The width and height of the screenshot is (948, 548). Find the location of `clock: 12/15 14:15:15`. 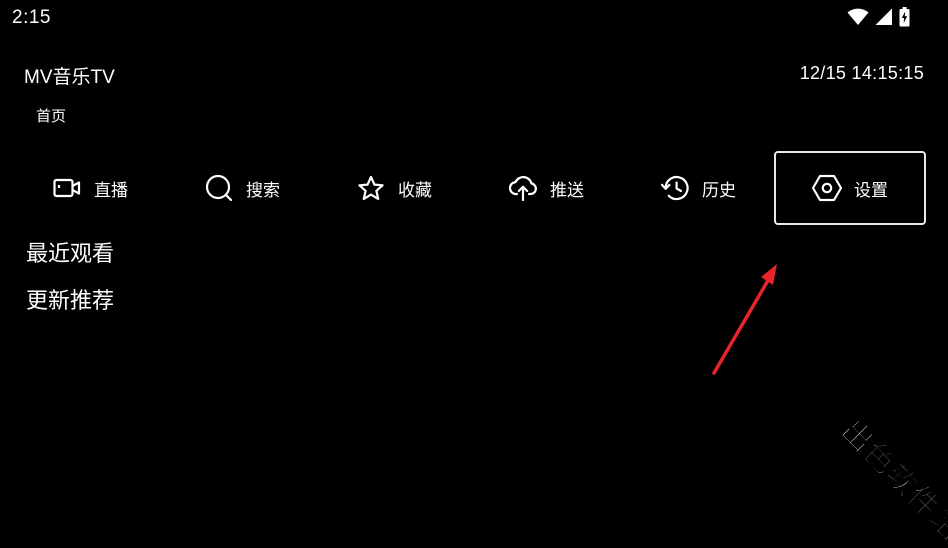

clock: 12/15 14:15:15 is located at coordinates (861, 73).